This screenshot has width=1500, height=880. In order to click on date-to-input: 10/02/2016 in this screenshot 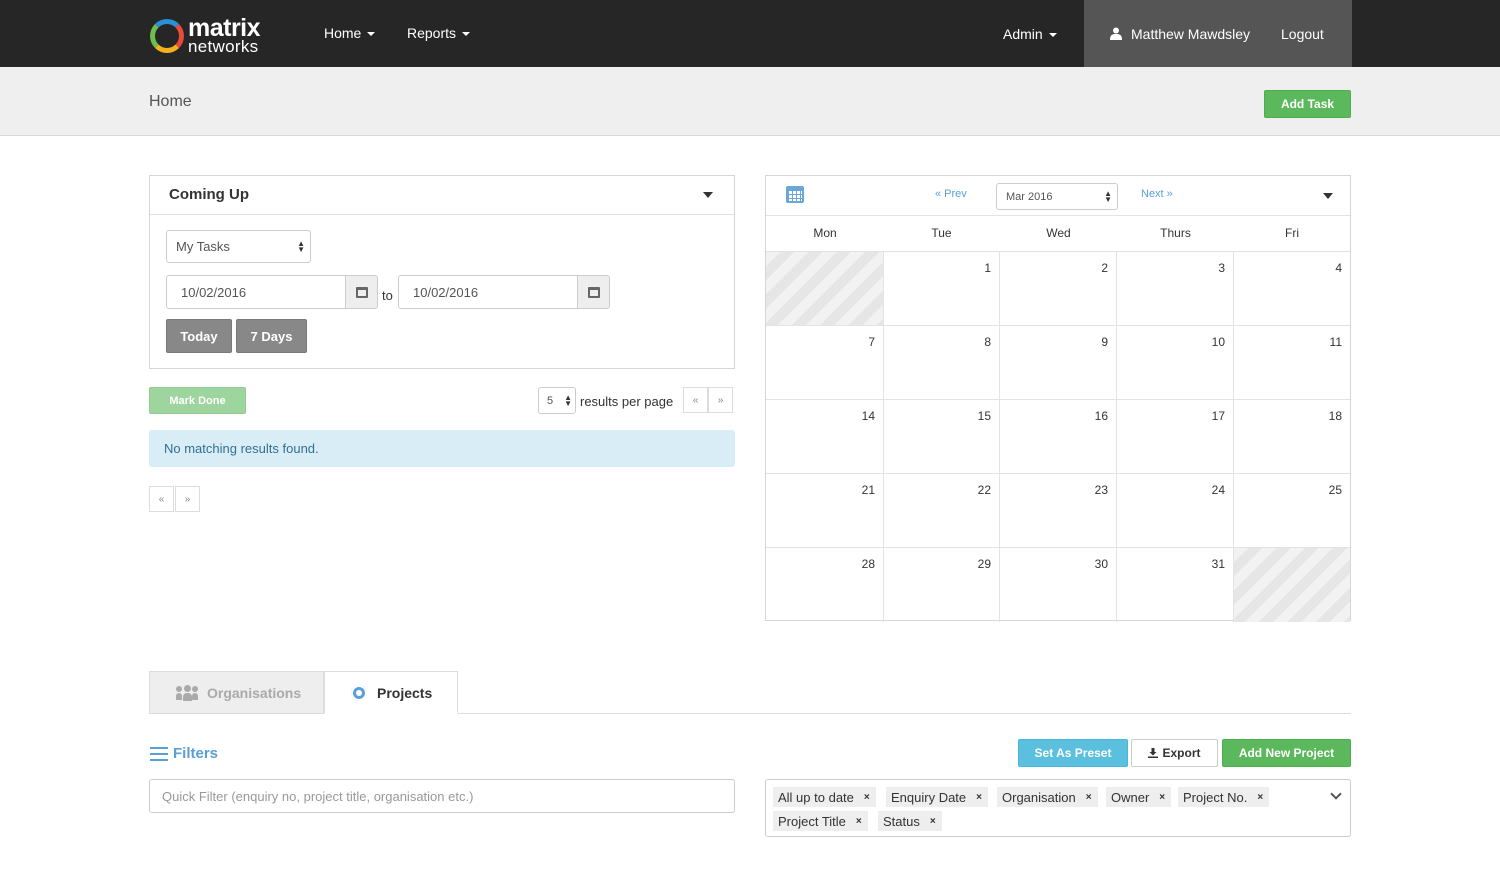, I will do `click(488, 292)`.